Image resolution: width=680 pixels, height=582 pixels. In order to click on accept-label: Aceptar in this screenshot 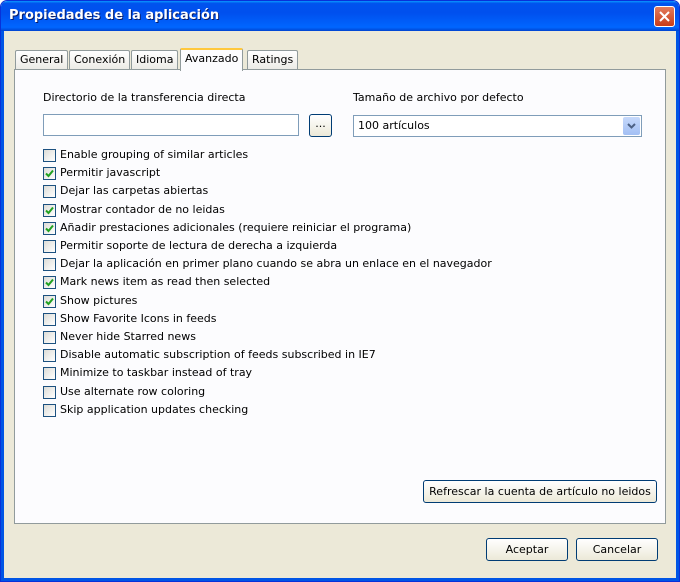, I will do `click(527, 549)`.